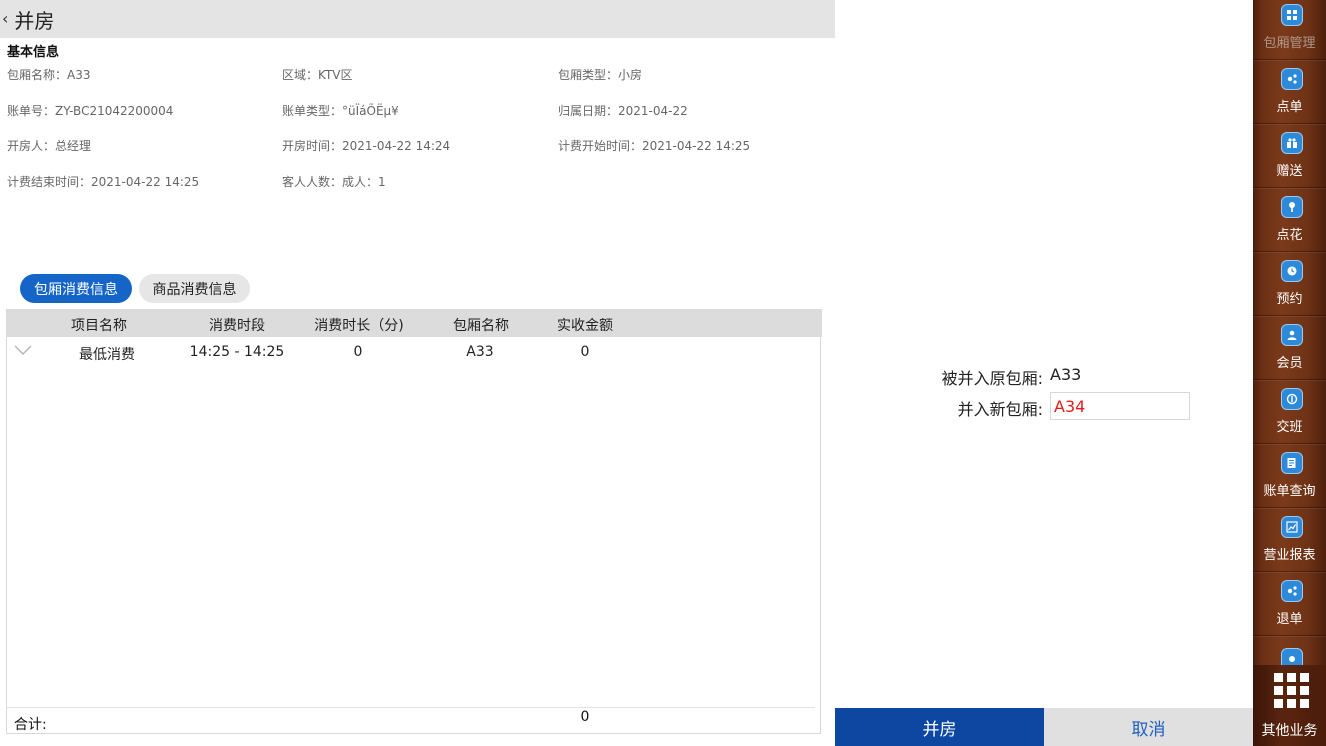 The height and width of the screenshot is (746, 1326). Describe the element at coordinates (623, 111) in the screenshot. I see `info-business-date: 归属日期：2021-04-22` at that location.